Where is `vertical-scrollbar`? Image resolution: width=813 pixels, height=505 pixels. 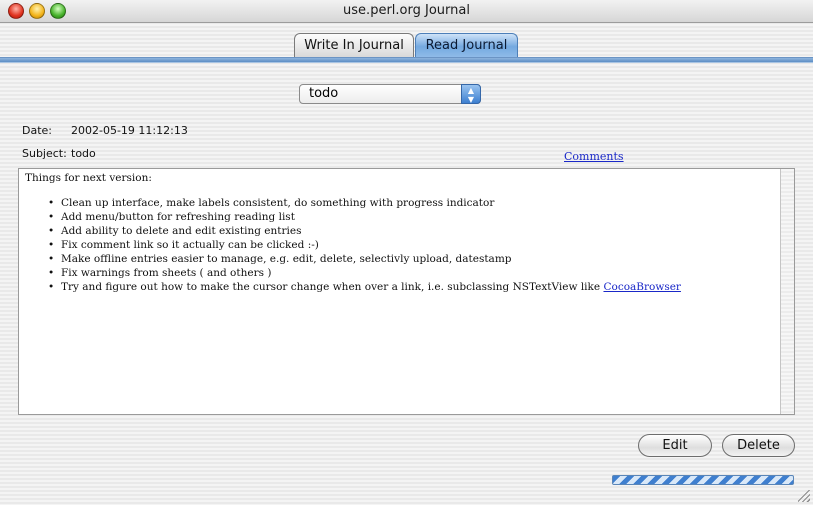
vertical-scrollbar is located at coordinates (787, 291).